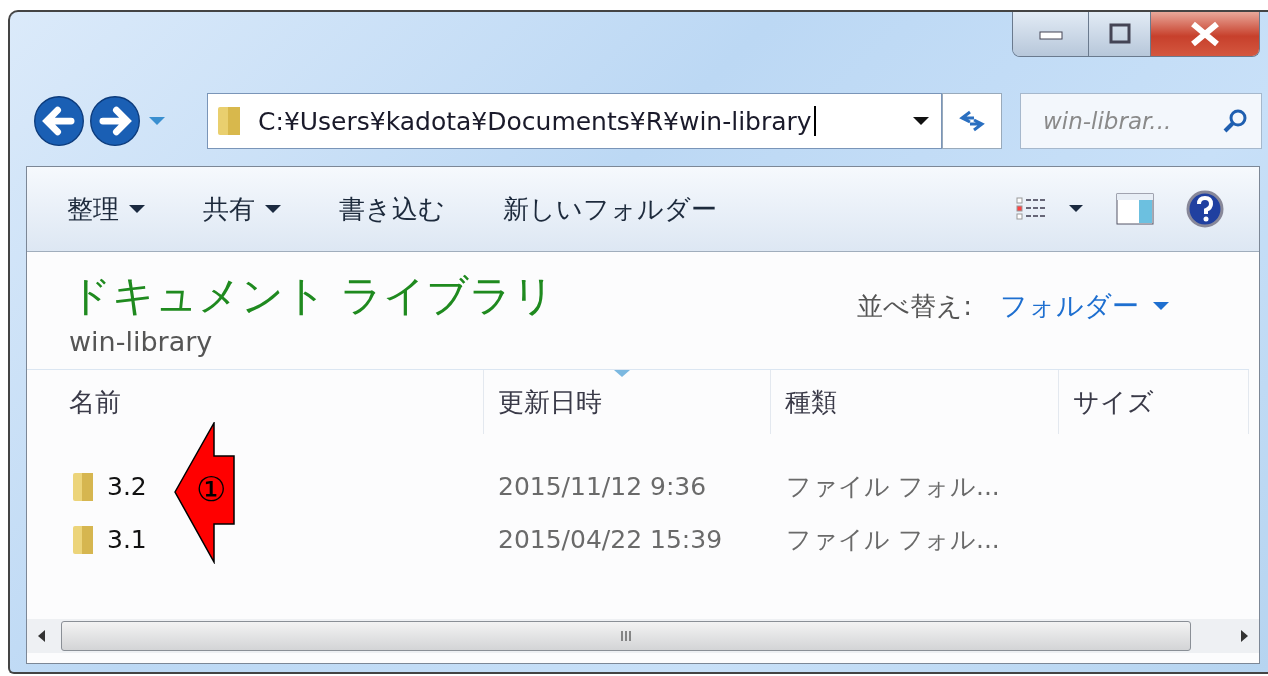 The width and height of the screenshot is (1268, 676). What do you see at coordinates (610, 209) in the screenshot?
I see `toolbar-button: 新しいフォルダー` at bounding box center [610, 209].